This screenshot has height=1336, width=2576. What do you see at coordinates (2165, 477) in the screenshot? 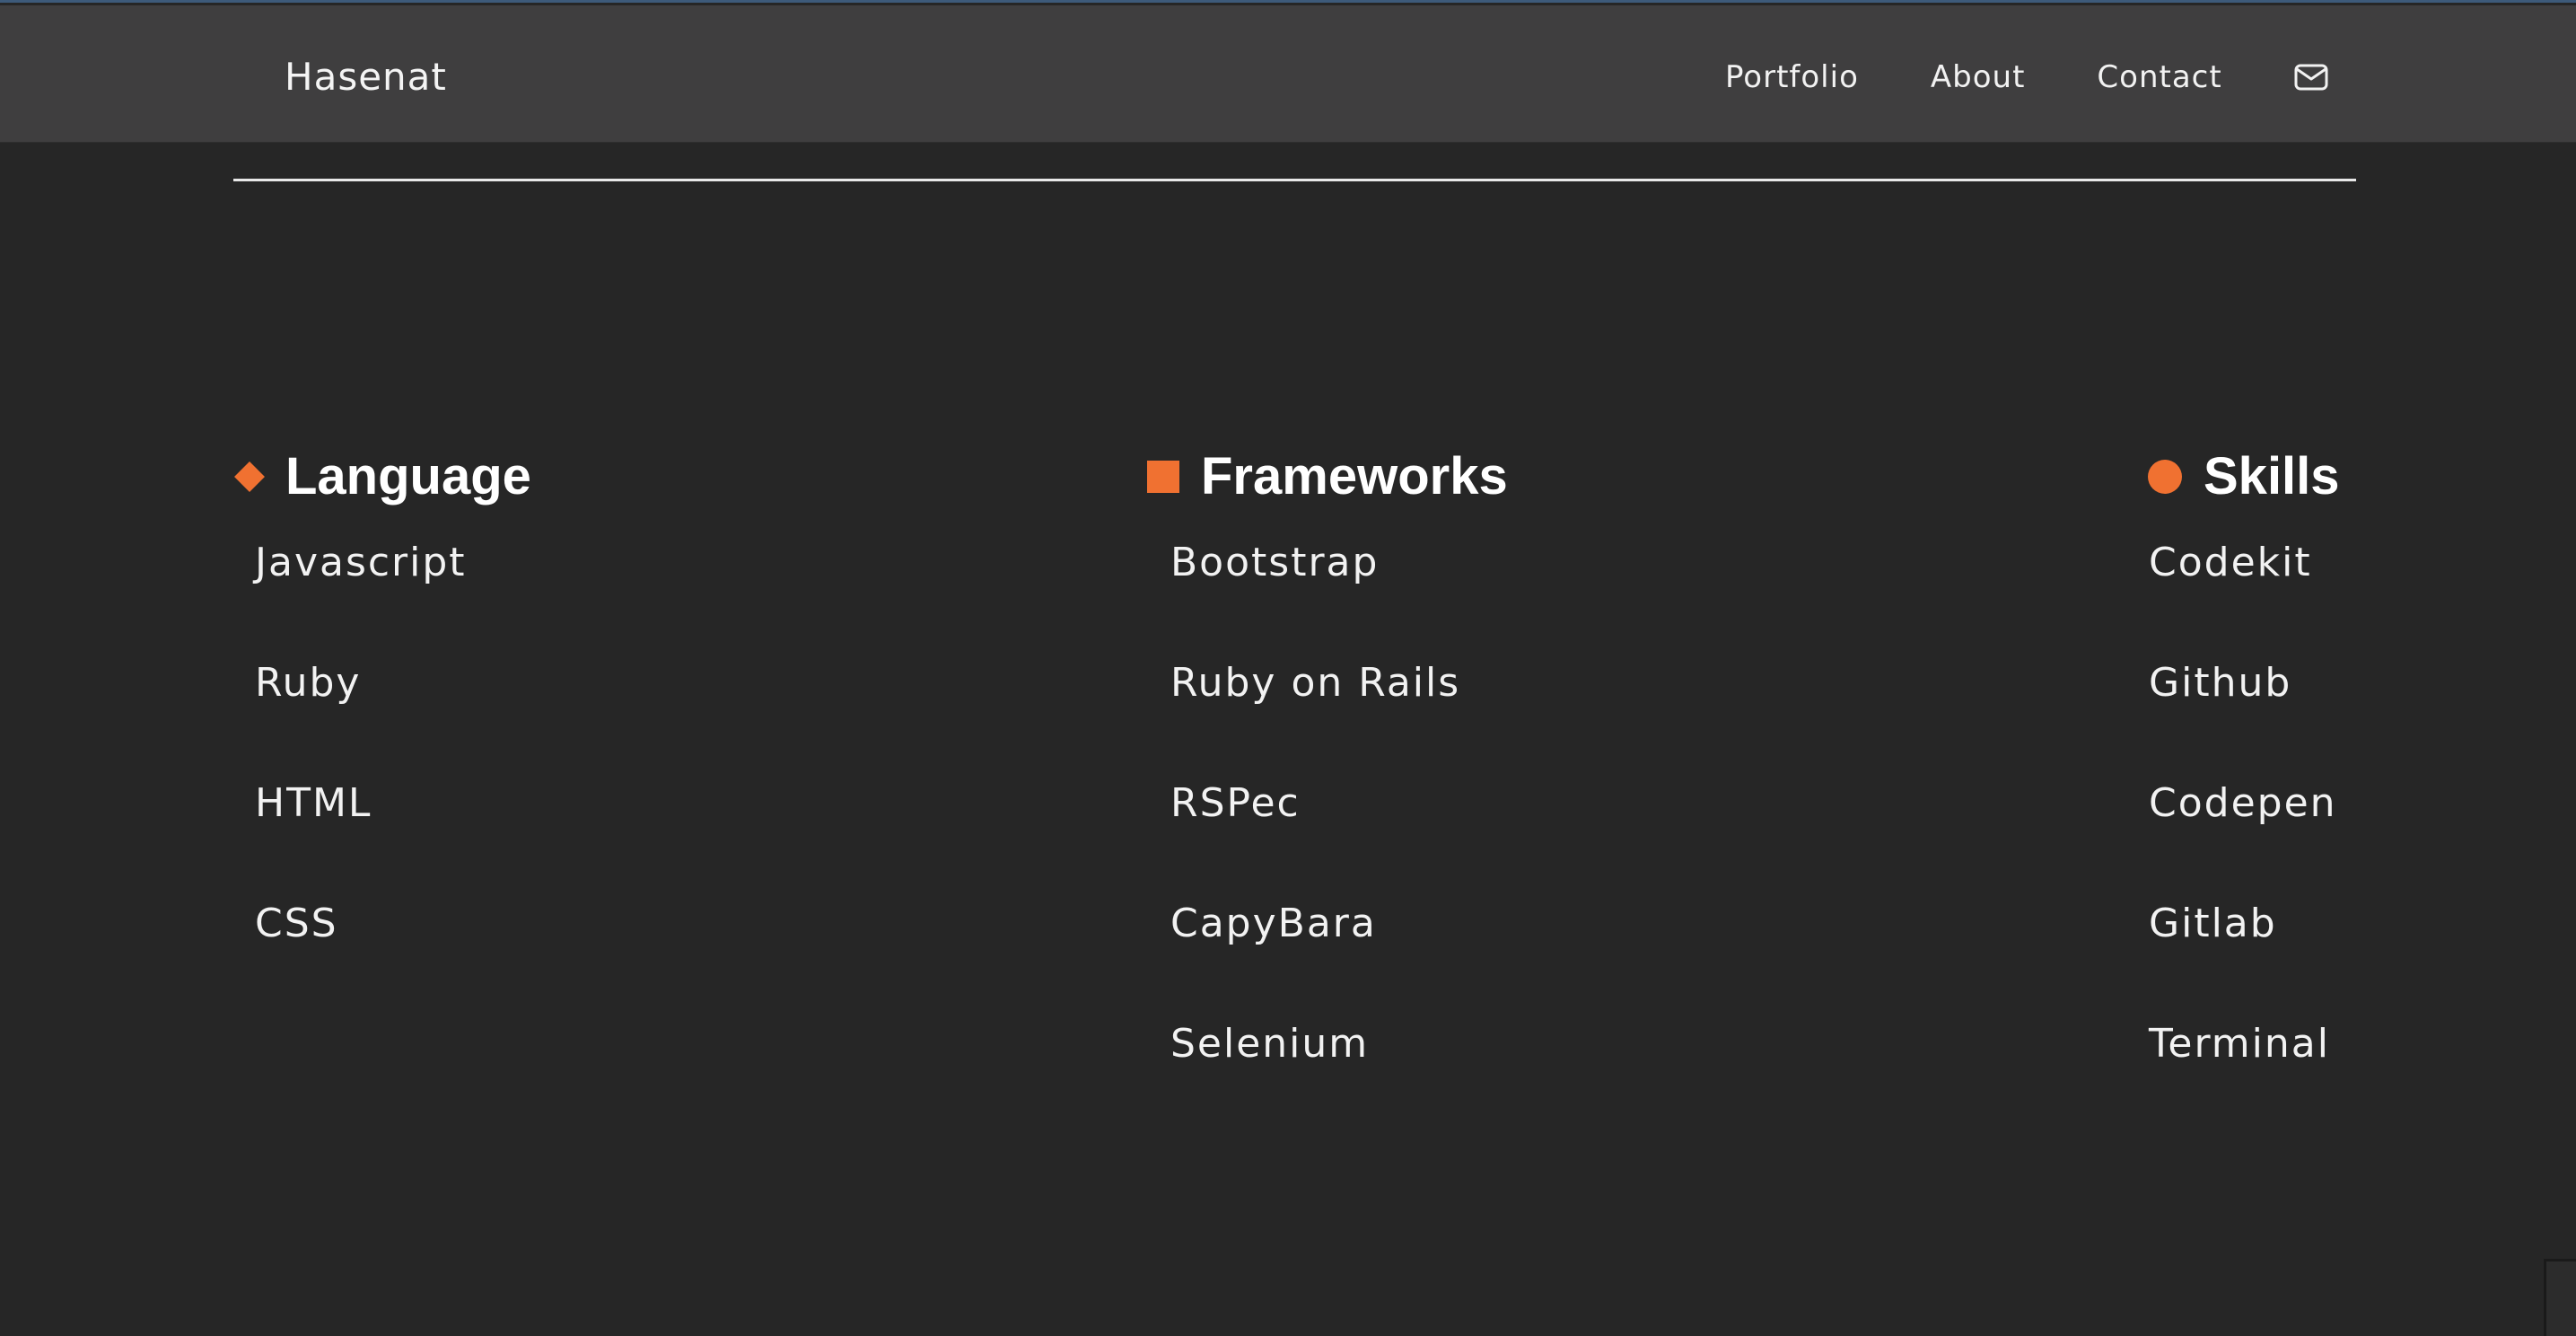
I see `circle-icon` at bounding box center [2165, 477].